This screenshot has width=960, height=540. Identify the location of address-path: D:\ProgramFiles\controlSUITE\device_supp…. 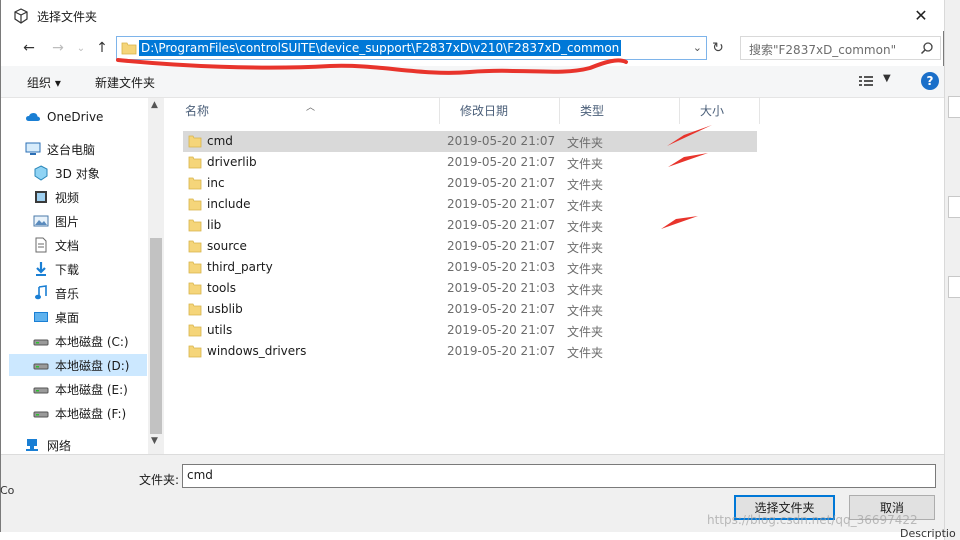
(380, 48).